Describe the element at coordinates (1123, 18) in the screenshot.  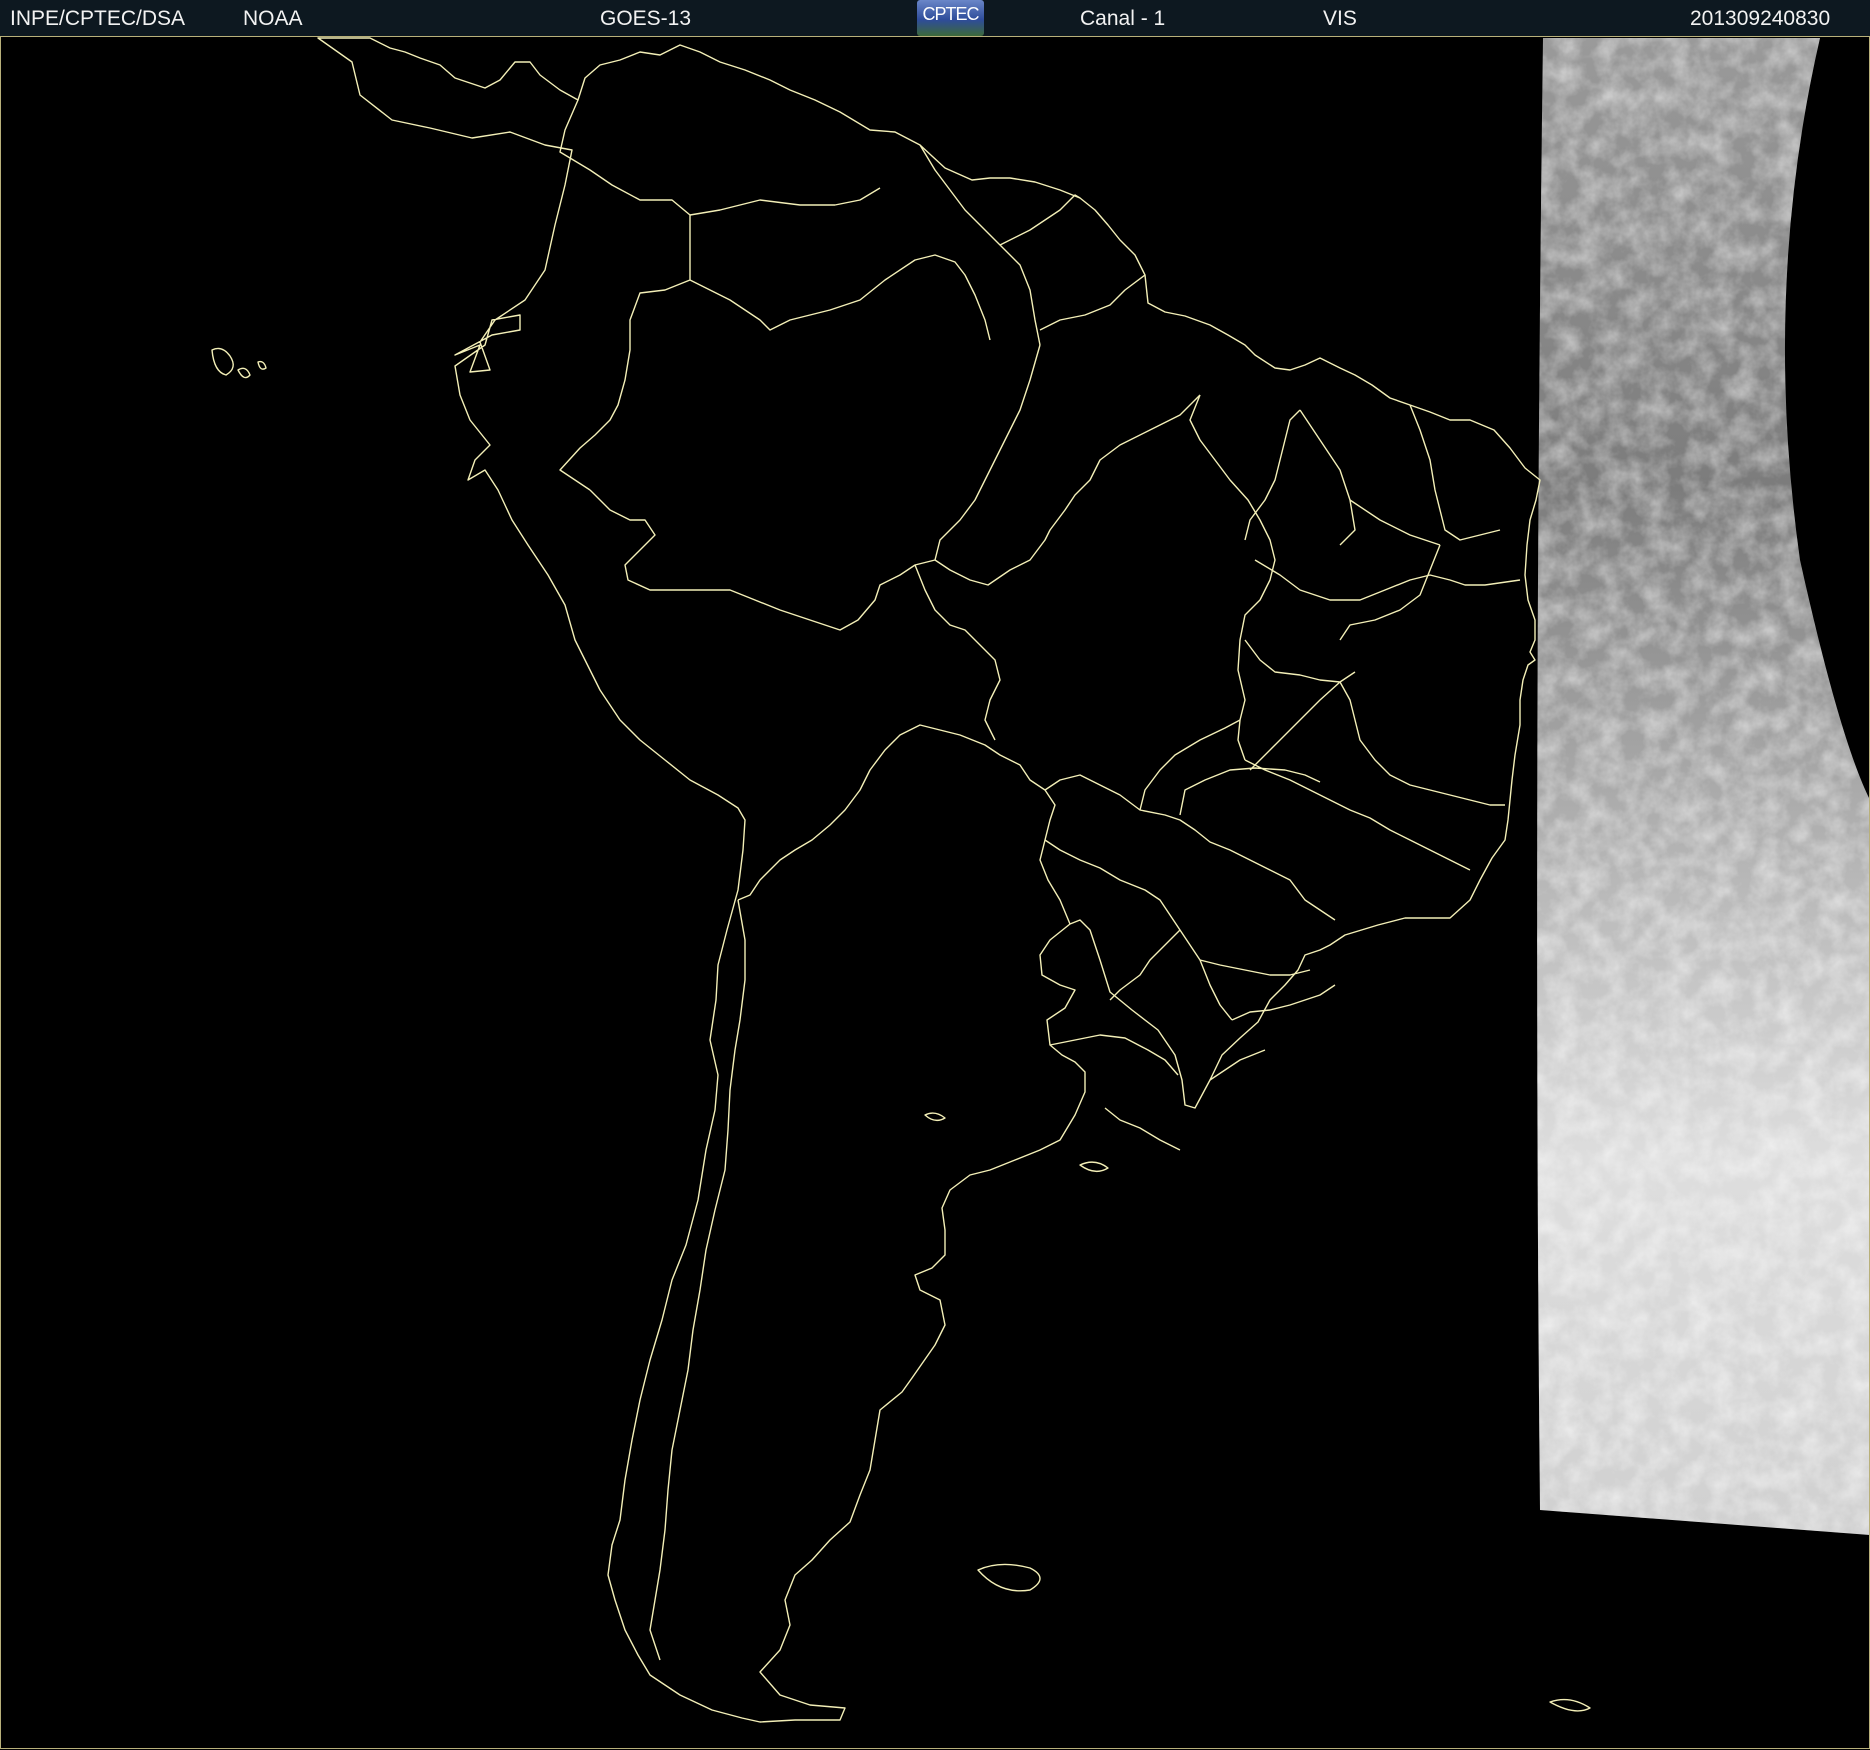
I see `channel-label: Canal - 1` at that location.